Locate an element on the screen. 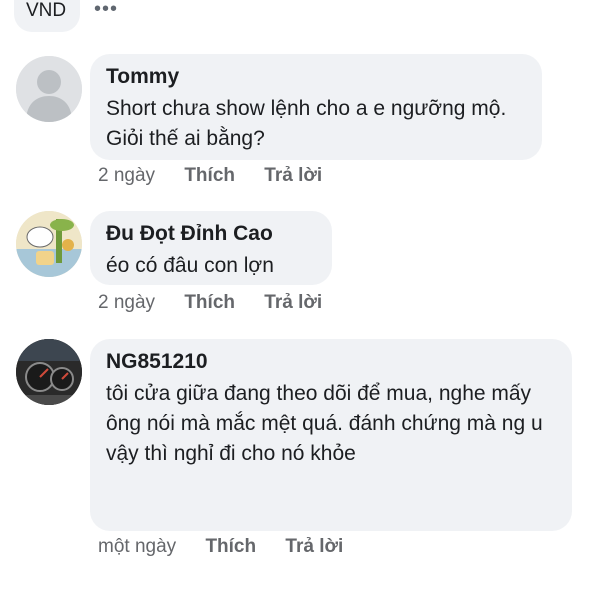 The image size is (600, 600). more-options-icon: ••• is located at coordinates (106, 10).